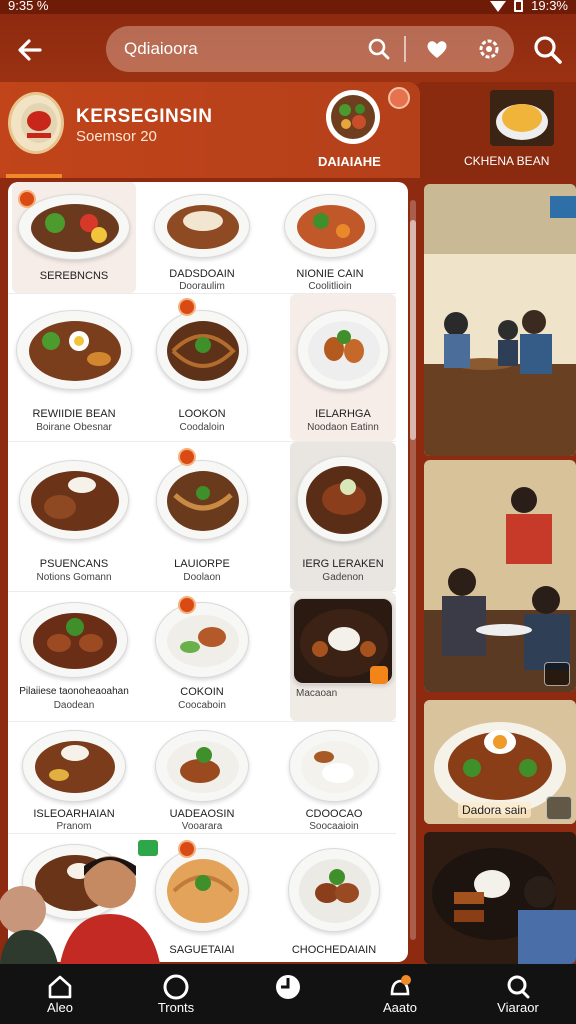 This screenshot has height=1024, width=576. I want to click on dish-name: DADSDOAIN, so click(202, 274).